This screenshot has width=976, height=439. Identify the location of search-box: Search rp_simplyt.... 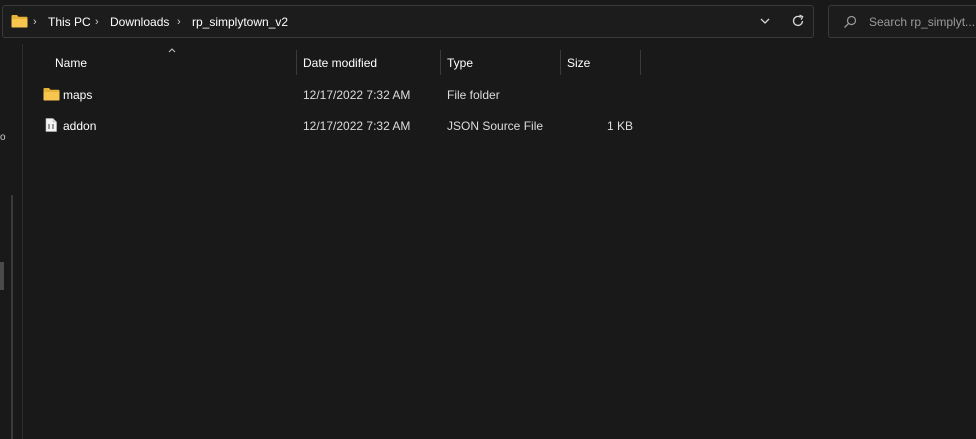
(902, 21).